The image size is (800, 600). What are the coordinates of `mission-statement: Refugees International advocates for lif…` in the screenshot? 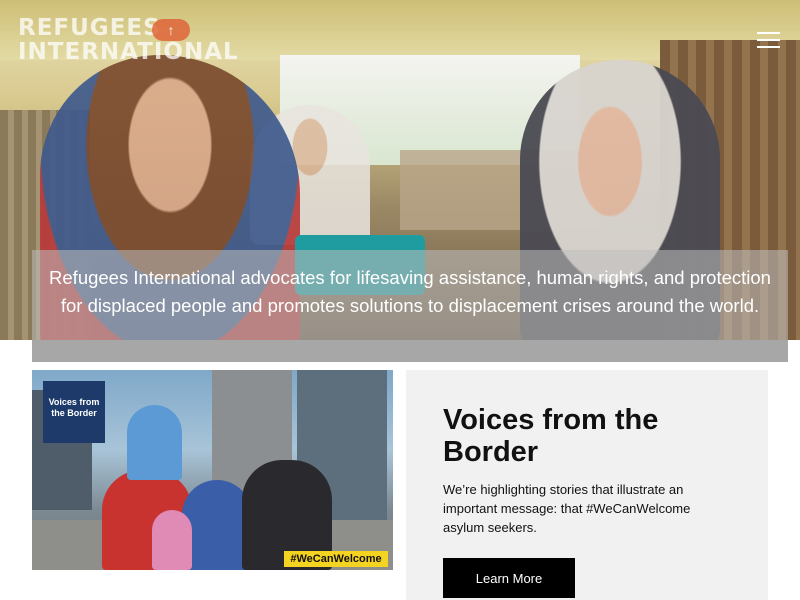 It's located at (410, 291).